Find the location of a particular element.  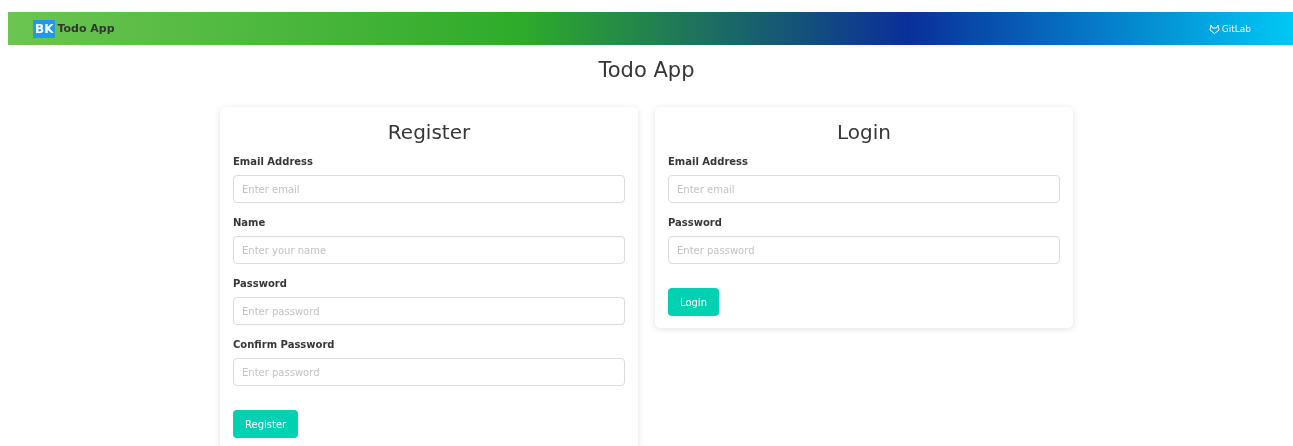

gitlab-link: GitLab is located at coordinates (1229, 28).